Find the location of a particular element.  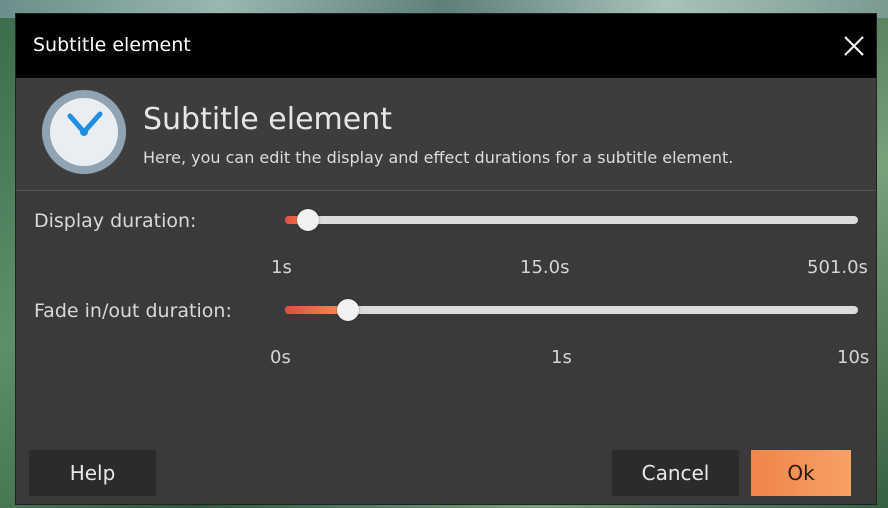

ok-button: Ok is located at coordinates (801, 473).